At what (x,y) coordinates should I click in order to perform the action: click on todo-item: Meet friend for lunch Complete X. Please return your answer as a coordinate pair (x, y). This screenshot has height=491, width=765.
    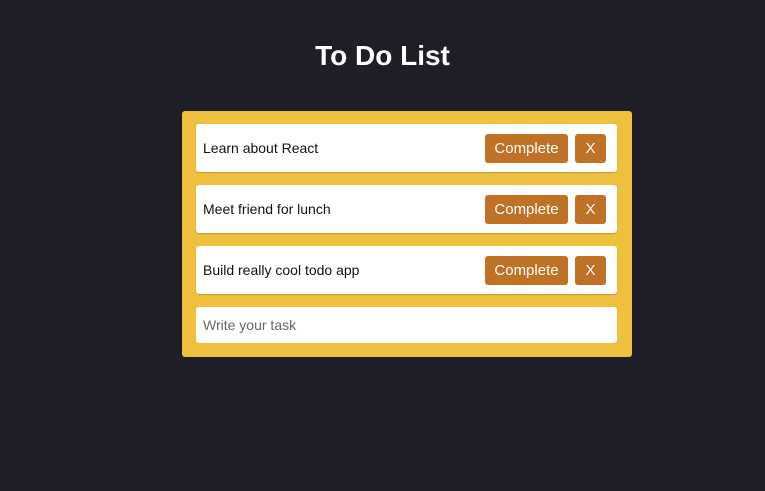
    Looking at the image, I should click on (406, 209).